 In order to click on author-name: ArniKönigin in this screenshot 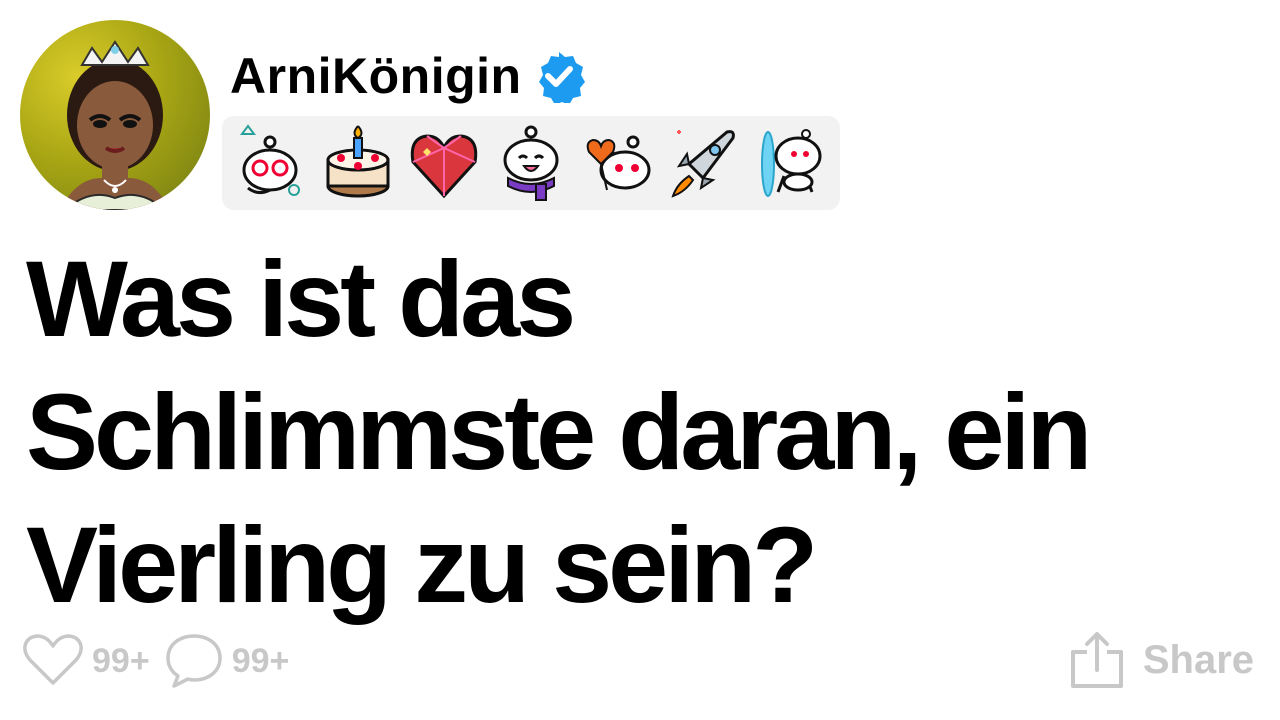, I will do `click(376, 76)`.